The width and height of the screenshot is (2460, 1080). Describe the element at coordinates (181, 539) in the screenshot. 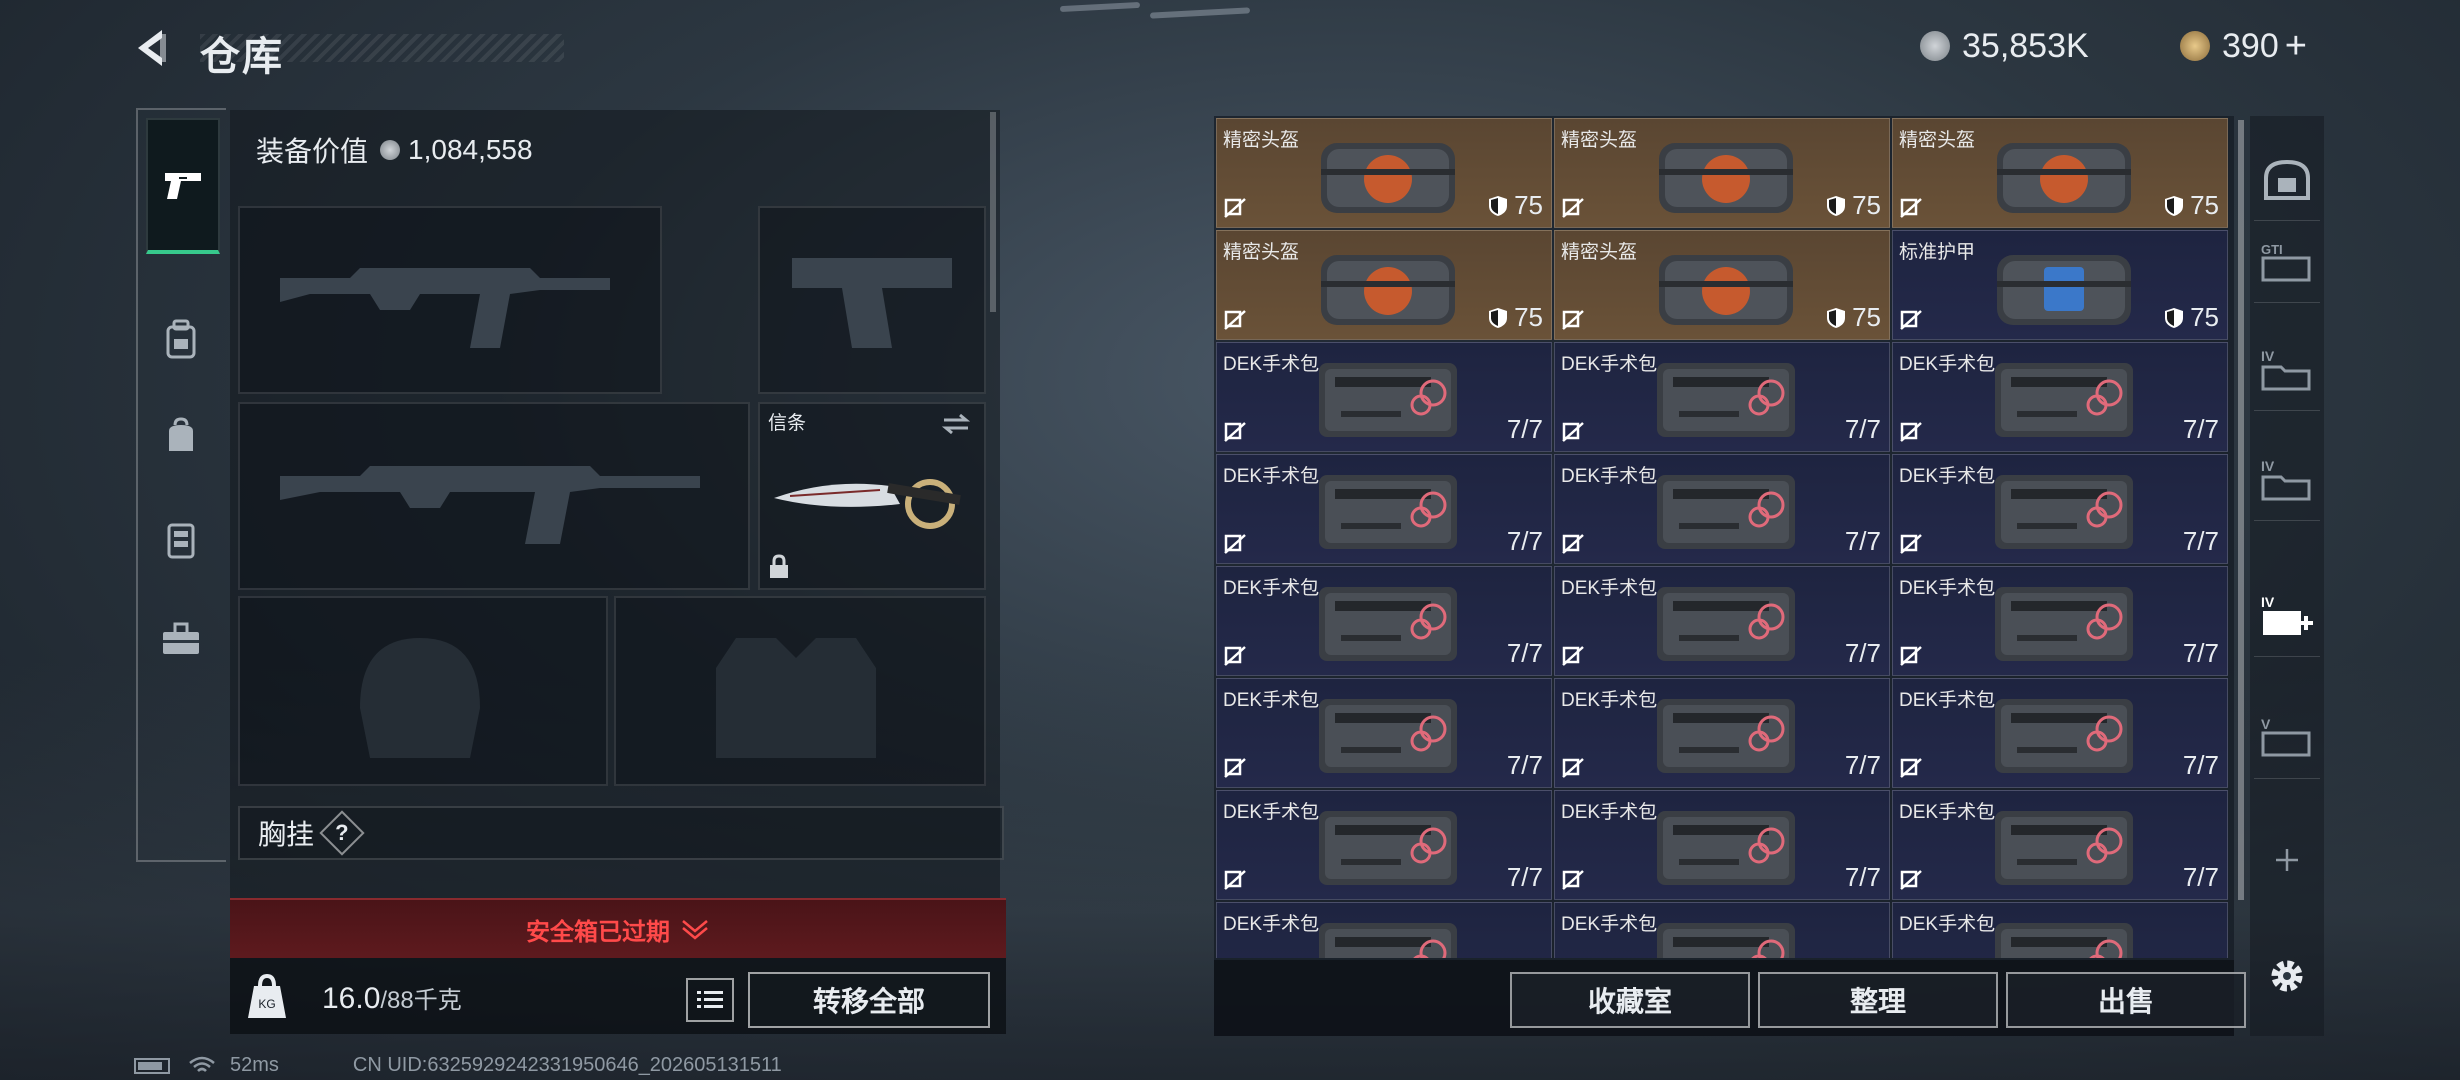

I see `rail-tab-vest` at that location.